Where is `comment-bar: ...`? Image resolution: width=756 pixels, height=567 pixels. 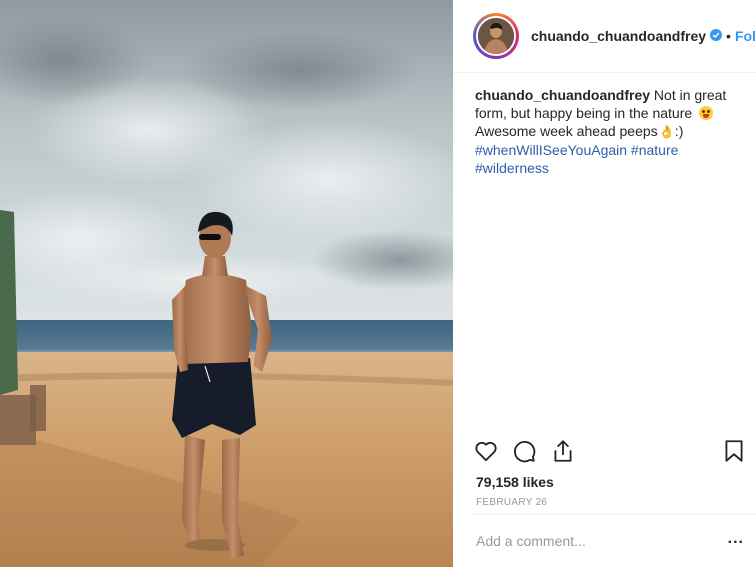
comment-bar: ... is located at coordinates (614, 540).